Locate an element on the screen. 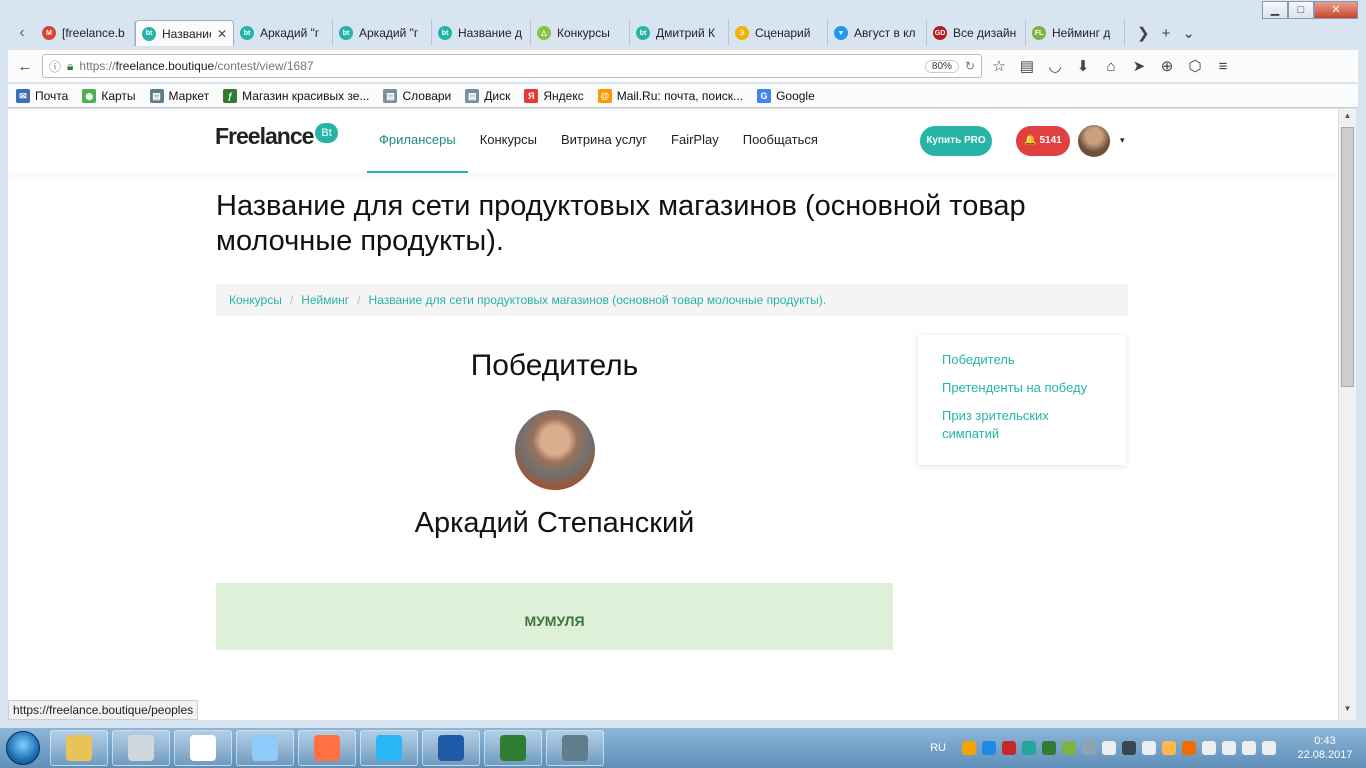 Image resolution: width=1366 pixels, height=768 pixels. new-tab-button: + is located at coordinates (1166, 33).